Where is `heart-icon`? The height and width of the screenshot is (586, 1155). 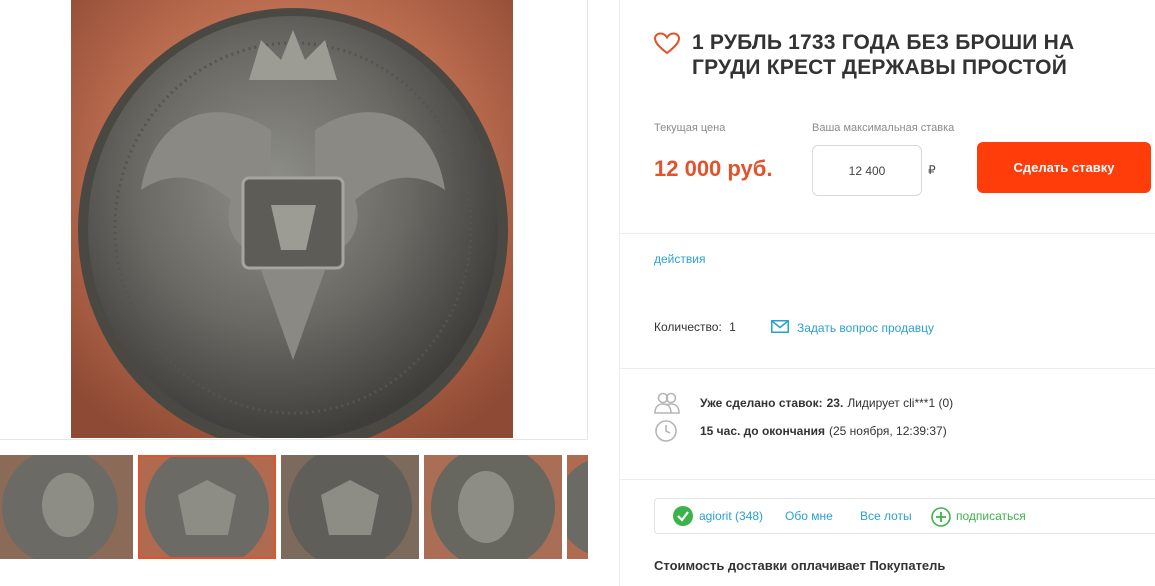
heart-icon is located at coordinates (667, 44).